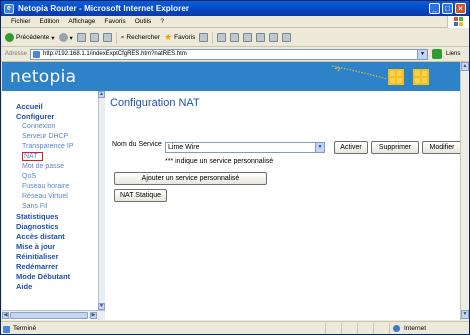 The width and height of the screenshot is (470, 335). Describe the element at coordinates (248, 37) in the screenshot. I see `edit-icon` at that location.